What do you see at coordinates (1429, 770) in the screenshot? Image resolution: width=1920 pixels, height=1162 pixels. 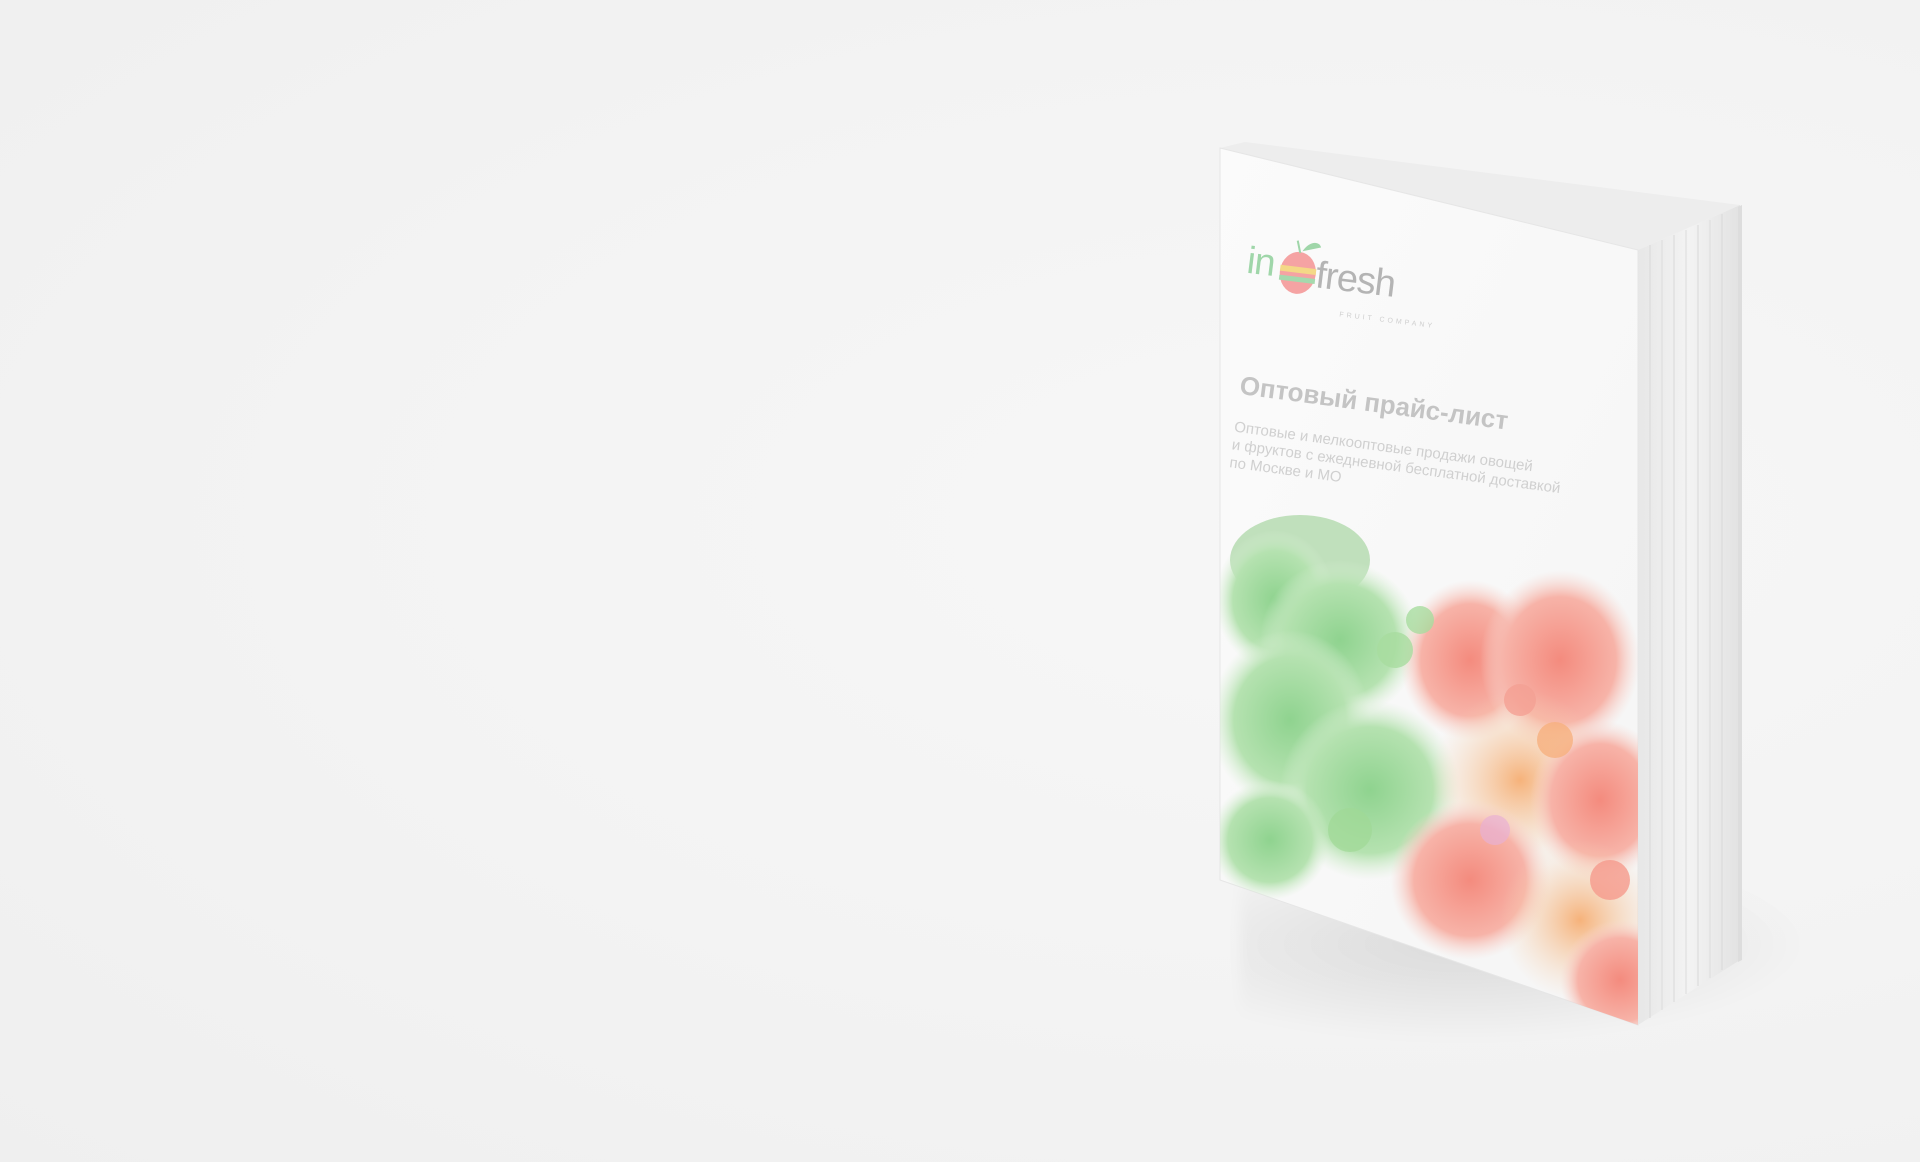 I see `cover-produce-photo` at bounding box center [1429, 770].